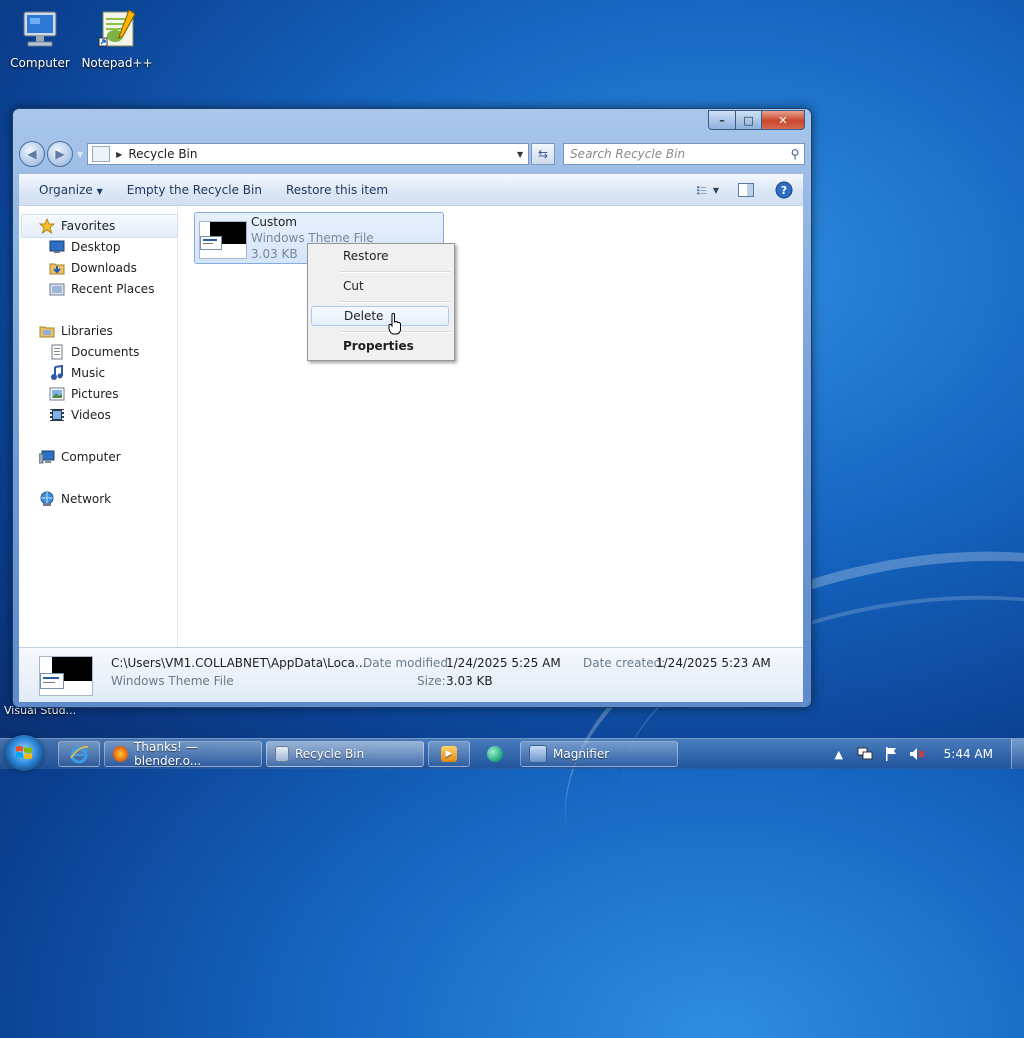 Image resolution: width=1024 pixels, height=1038 pixels. Describe the element at coordinates (917, 754) in the screenshot. I see `volume-muted-icon` at that location.